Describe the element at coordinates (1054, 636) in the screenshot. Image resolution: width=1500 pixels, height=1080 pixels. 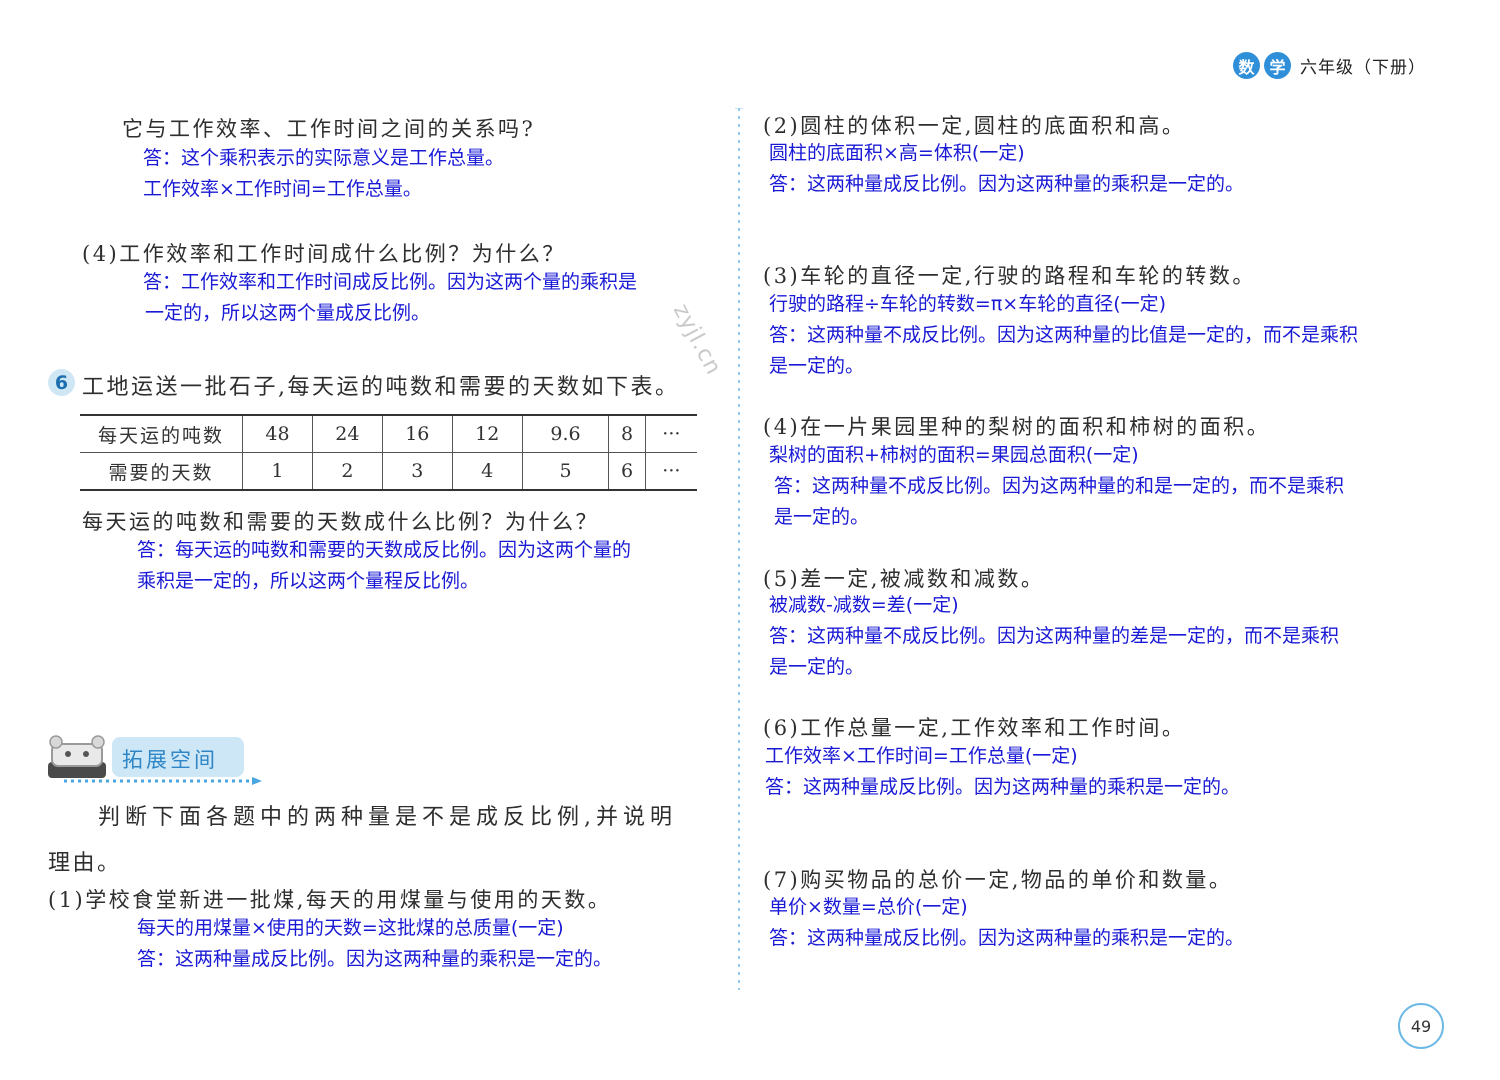
I see `item-5-answer-line-1: 答：这两种量不成反比例。因为这两种量的差是一定的，而不是乘积` at that location.